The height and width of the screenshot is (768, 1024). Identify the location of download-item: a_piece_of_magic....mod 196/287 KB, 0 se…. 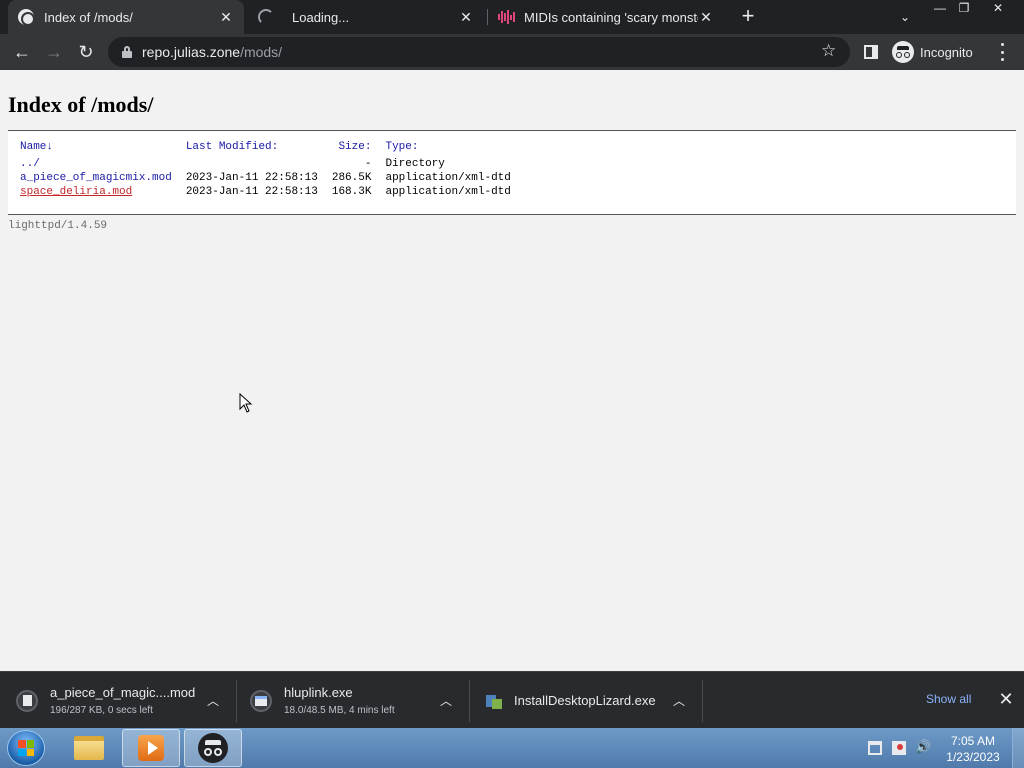
(105, 700).